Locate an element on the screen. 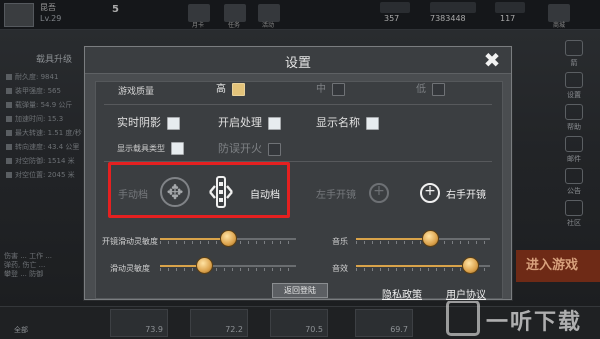  quality-medium-option: 中 is located at coordinates (330, 88).